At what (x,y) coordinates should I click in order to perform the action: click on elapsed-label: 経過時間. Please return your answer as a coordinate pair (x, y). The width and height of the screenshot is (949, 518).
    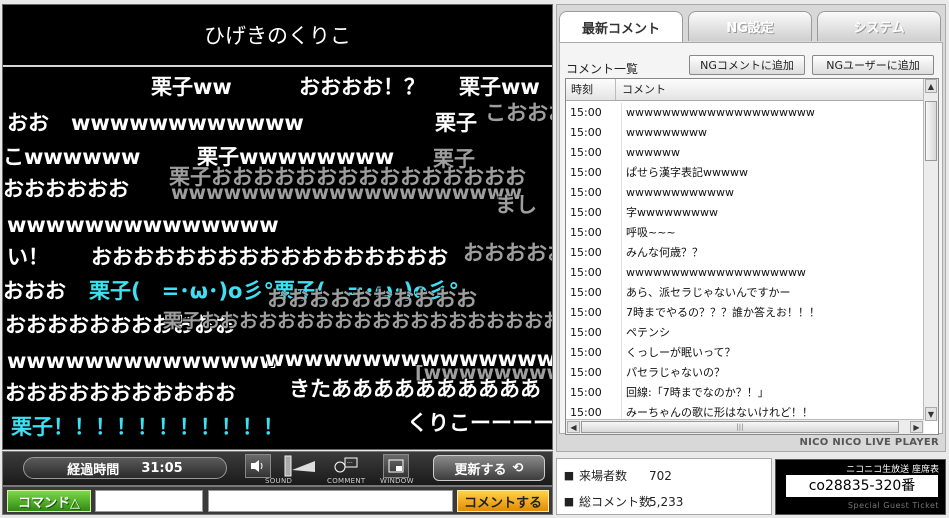
    Looking at the image, I should click on (93, 470).